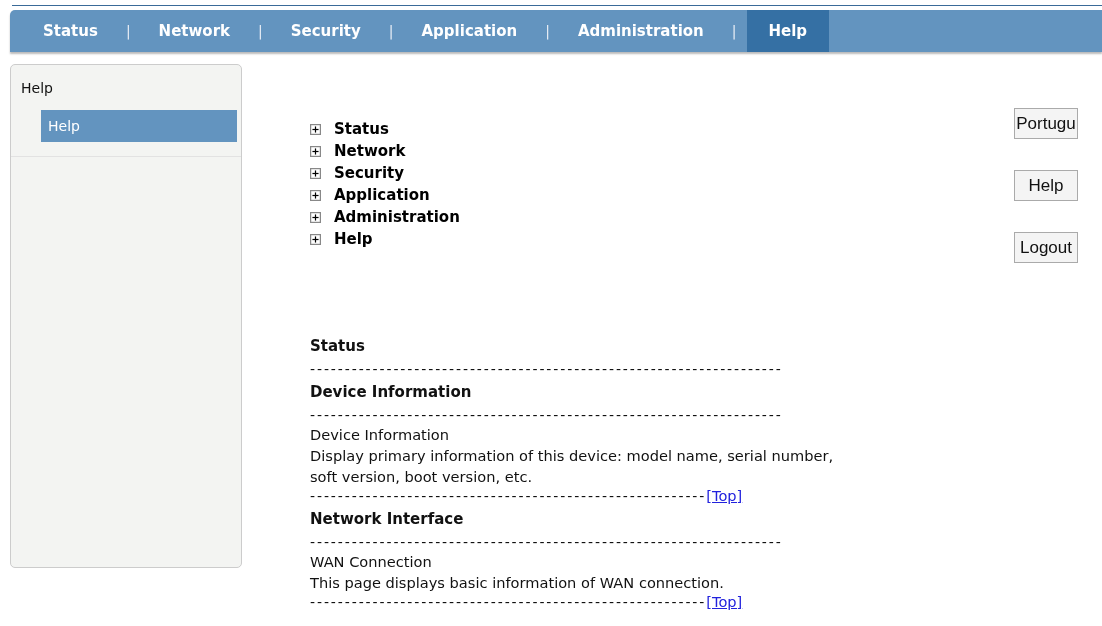 This screenshot has width=1102, height=626. I want to click on tree-item: Application, so click(382, 195).